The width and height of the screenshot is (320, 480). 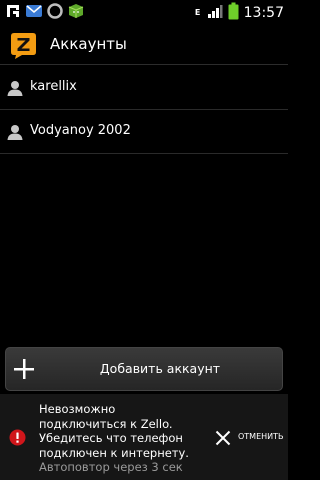 What do you see at coordinates (144, 12) in the screenshot?
I see `status-bar: E 13:57` at bounding box center [144, 12].